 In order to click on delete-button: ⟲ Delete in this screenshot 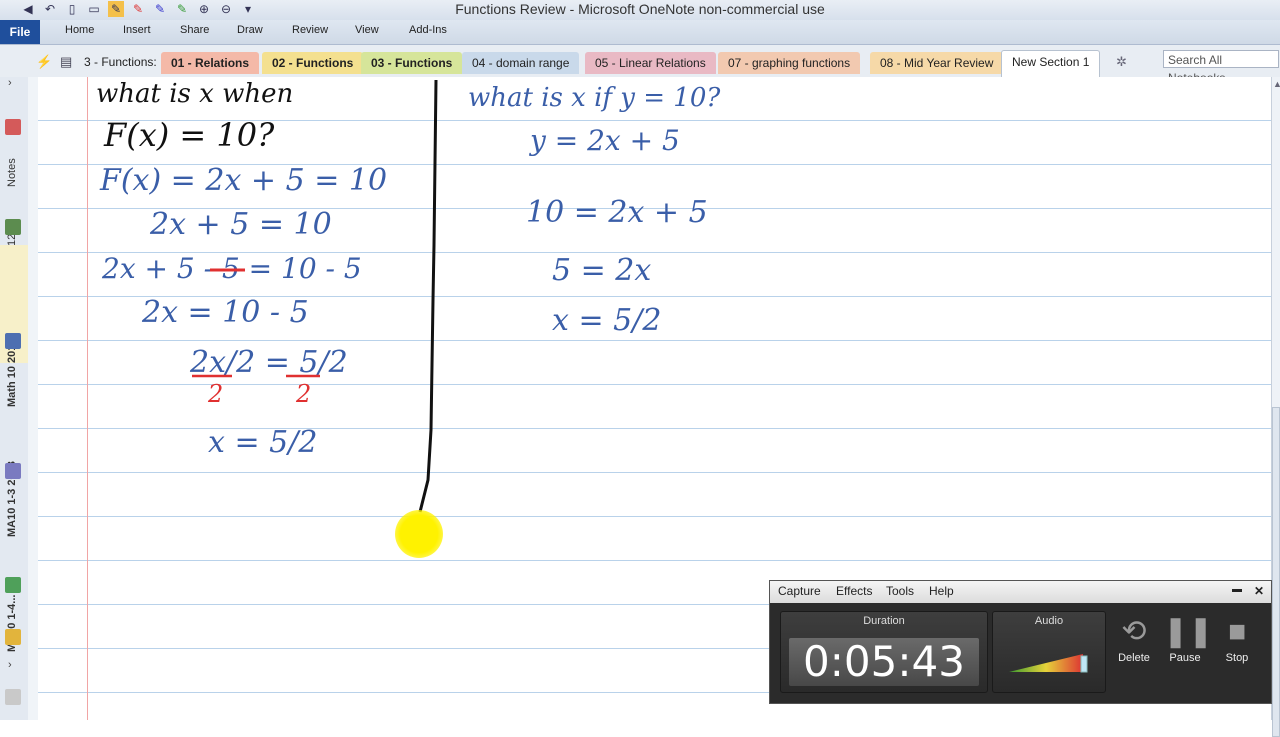, I will do `click(1134, 638)`.